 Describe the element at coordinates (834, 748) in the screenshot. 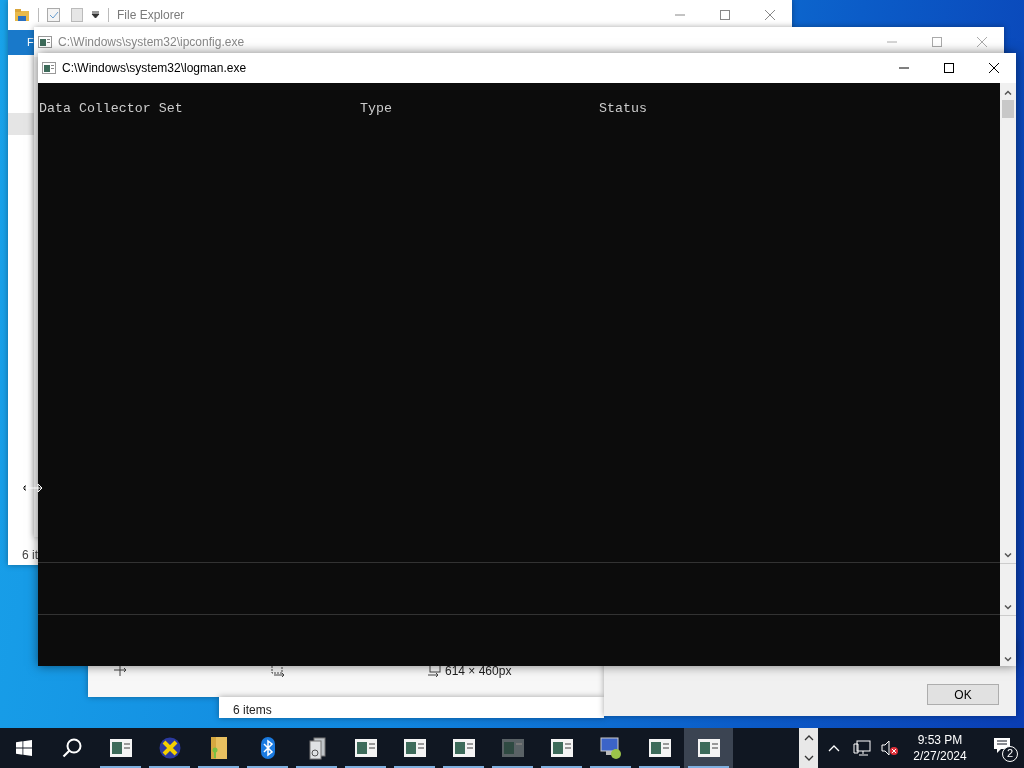

I see `chevron-up-icon` at that location.